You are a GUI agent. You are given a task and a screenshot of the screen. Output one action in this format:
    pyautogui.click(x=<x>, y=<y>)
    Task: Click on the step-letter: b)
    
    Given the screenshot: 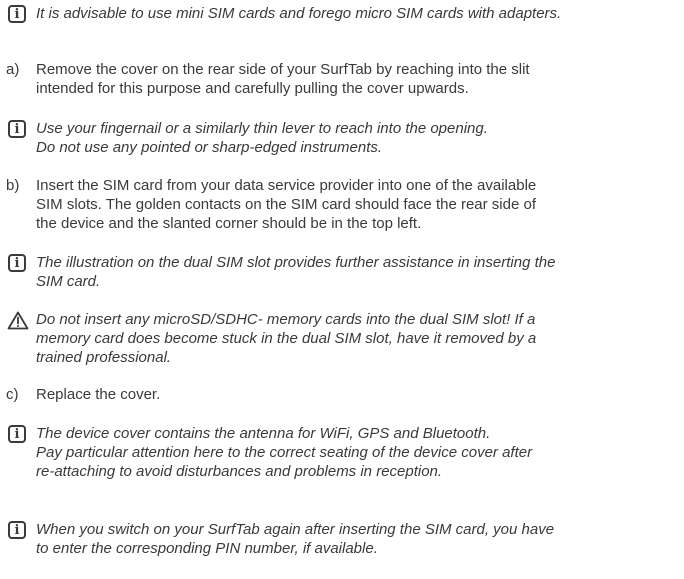 What is the action you would take?
    pyautogui.click(x=13, y=185)
    